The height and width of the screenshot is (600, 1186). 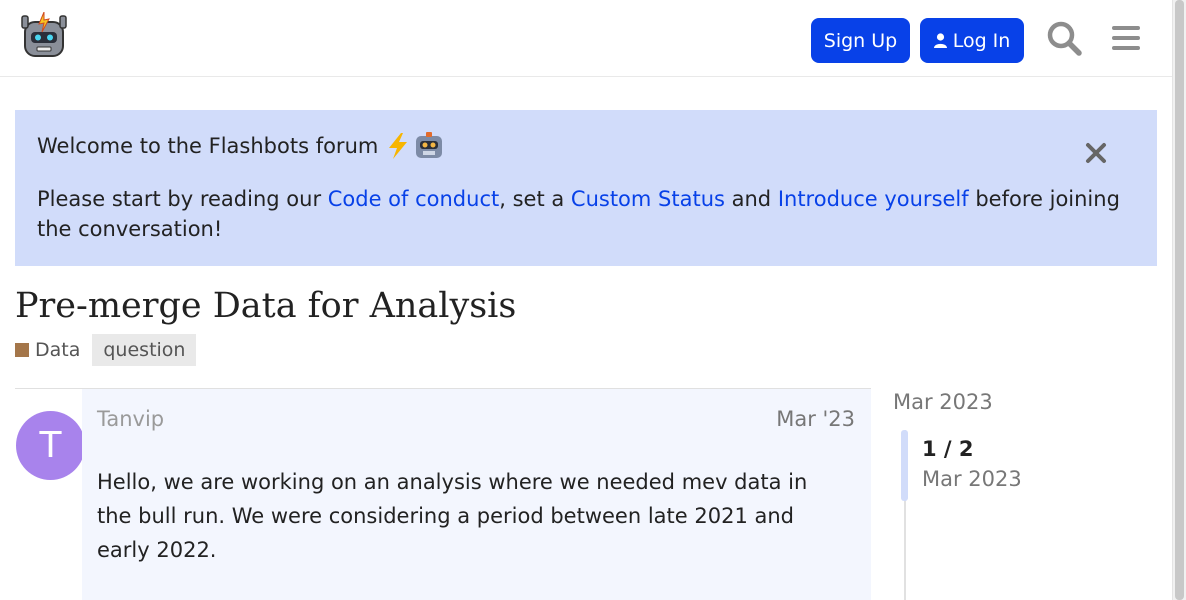 What do you see at coordinates (586, 38) in the screenshot?
I see `site-header: Sign Up Log In` at bounding box center [586, 38].